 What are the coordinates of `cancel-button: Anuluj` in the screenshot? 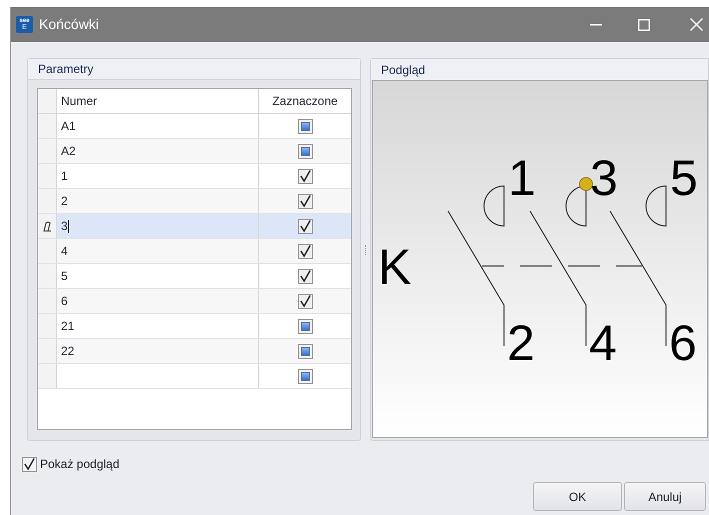 It's located at (665, 496).